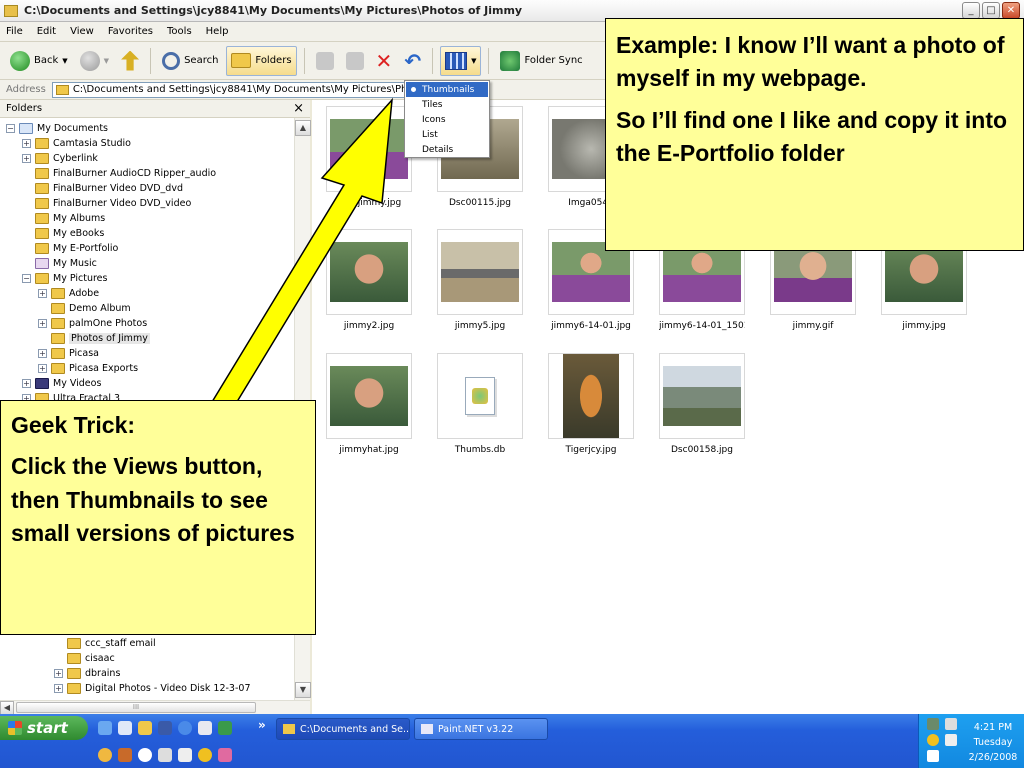 This screenshot has height=768, width=1024. Describe the element at coordinates (951, 724) in the screenshot. I see `volume-icon` at that location.